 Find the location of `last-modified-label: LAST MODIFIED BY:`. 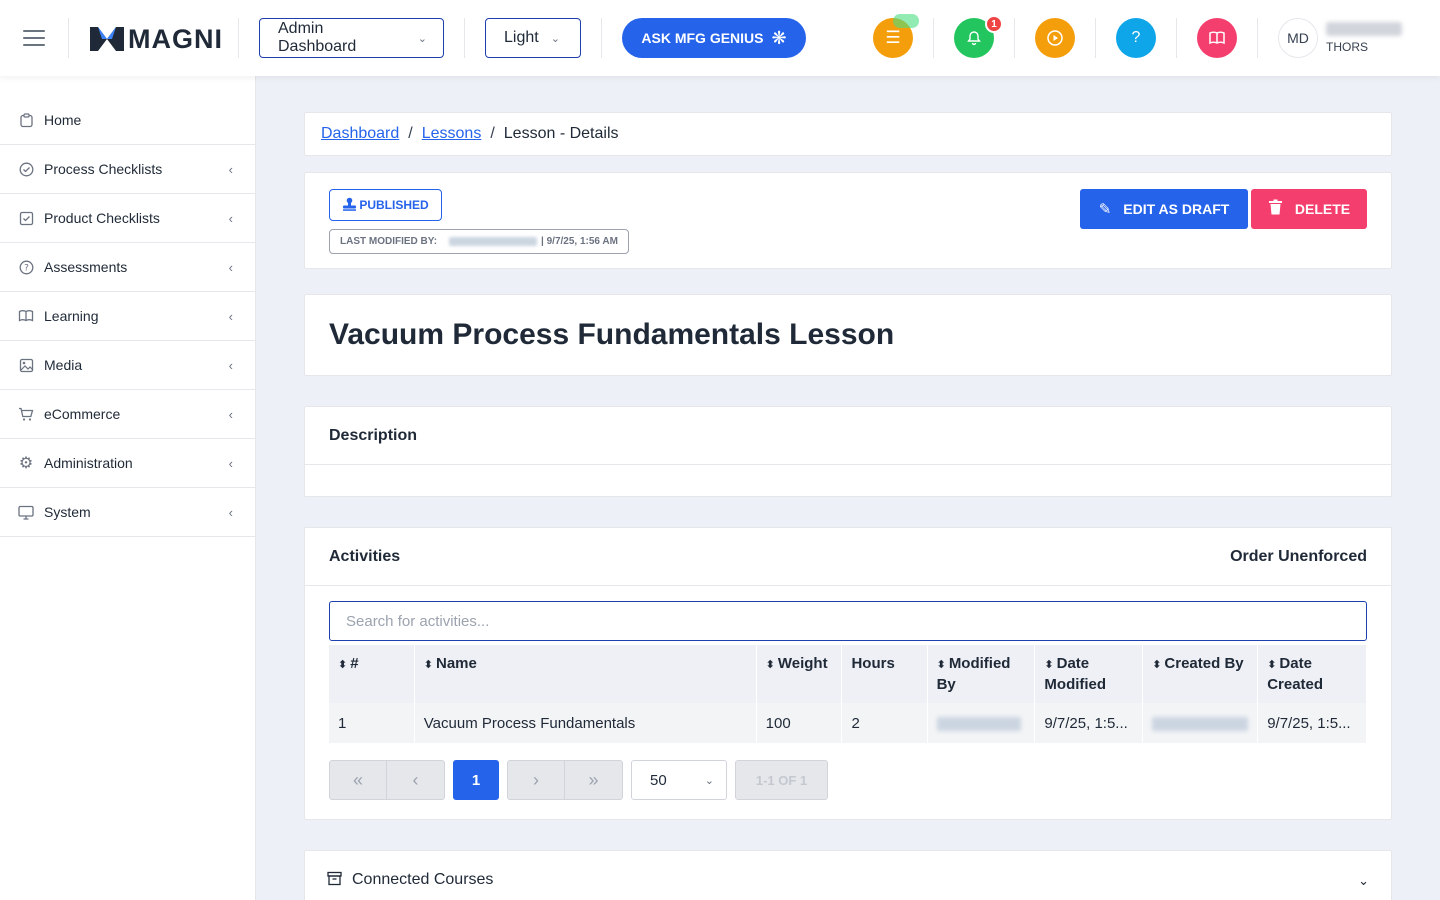

last-modified-label: LAST MODIFIED BY: is located at coordinates (389, 241).